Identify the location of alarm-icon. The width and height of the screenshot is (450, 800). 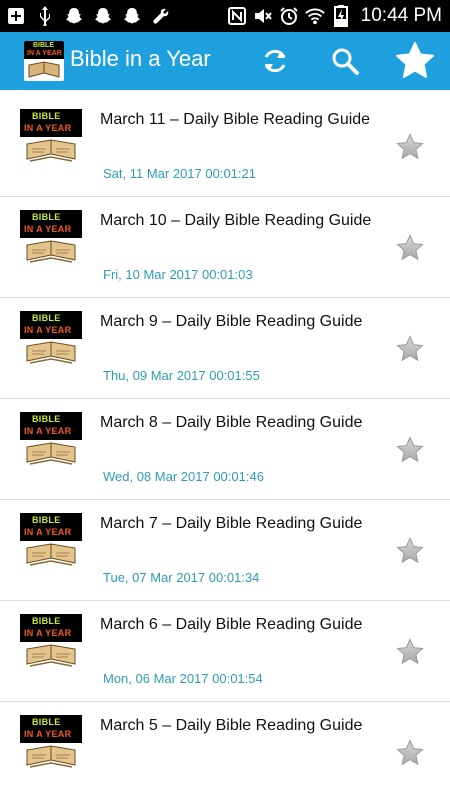
(289, 16).